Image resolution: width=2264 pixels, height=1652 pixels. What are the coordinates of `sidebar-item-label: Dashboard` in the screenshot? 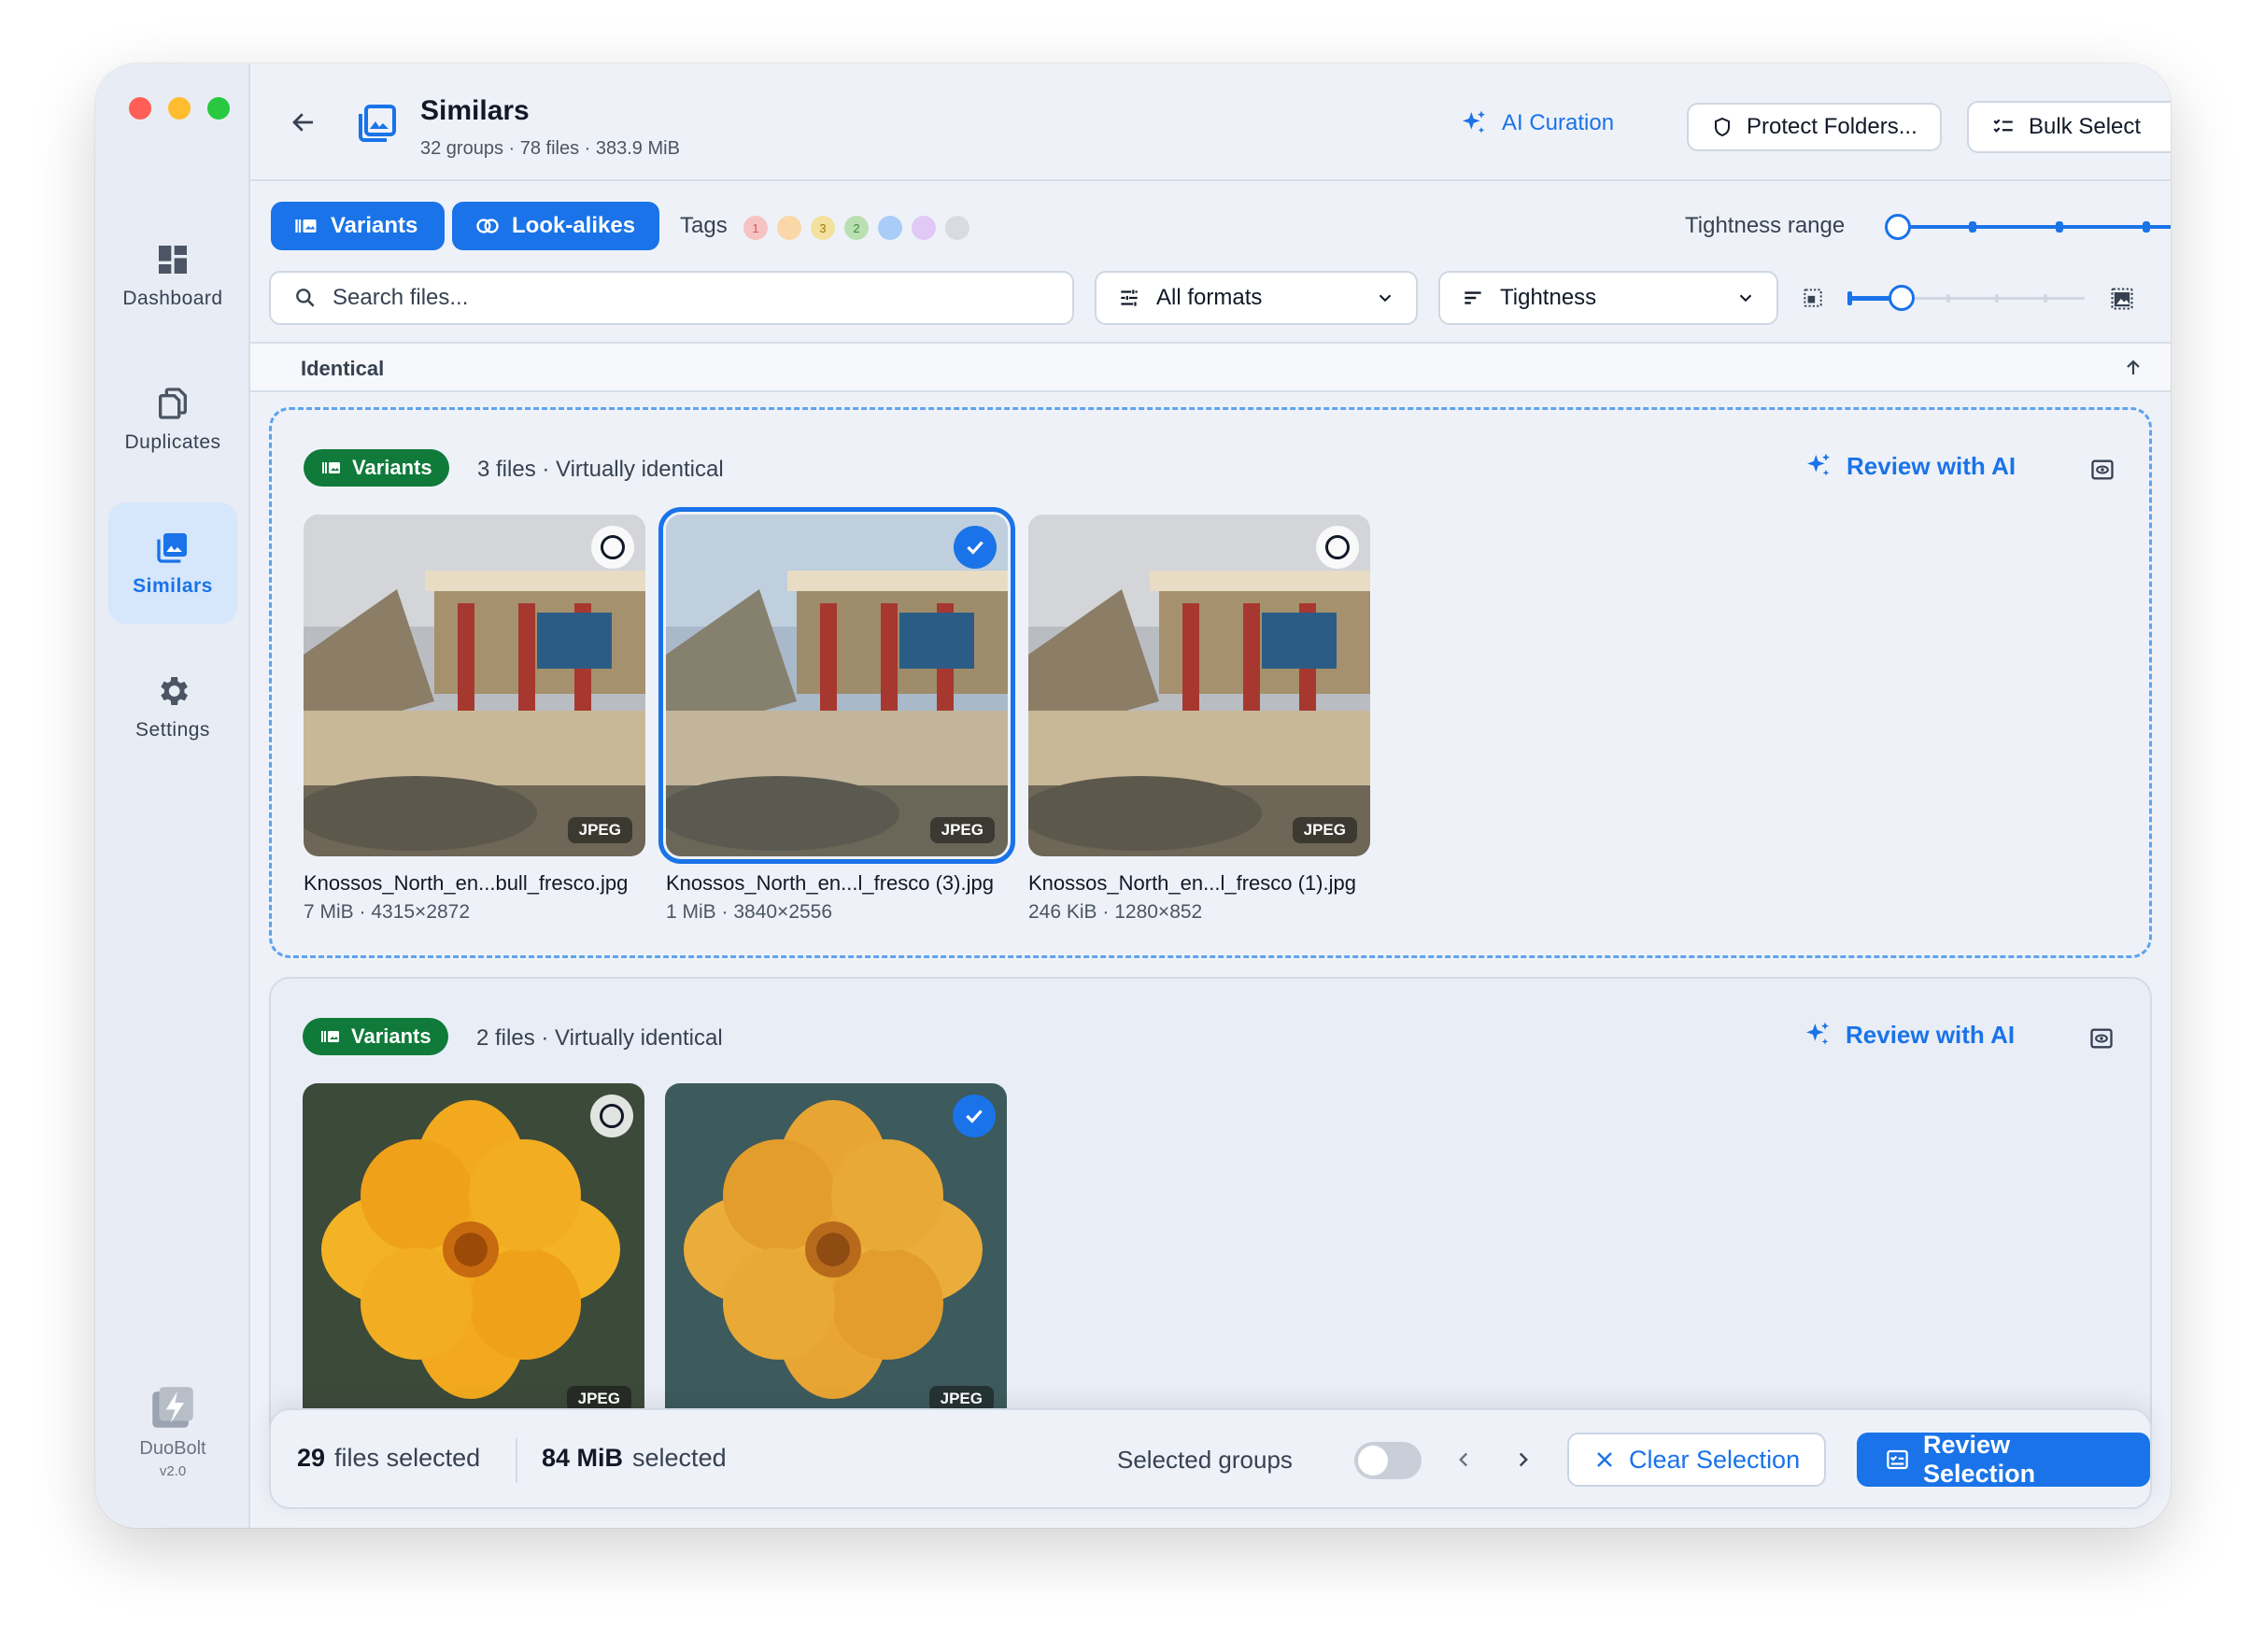 It's located at (172, 298).